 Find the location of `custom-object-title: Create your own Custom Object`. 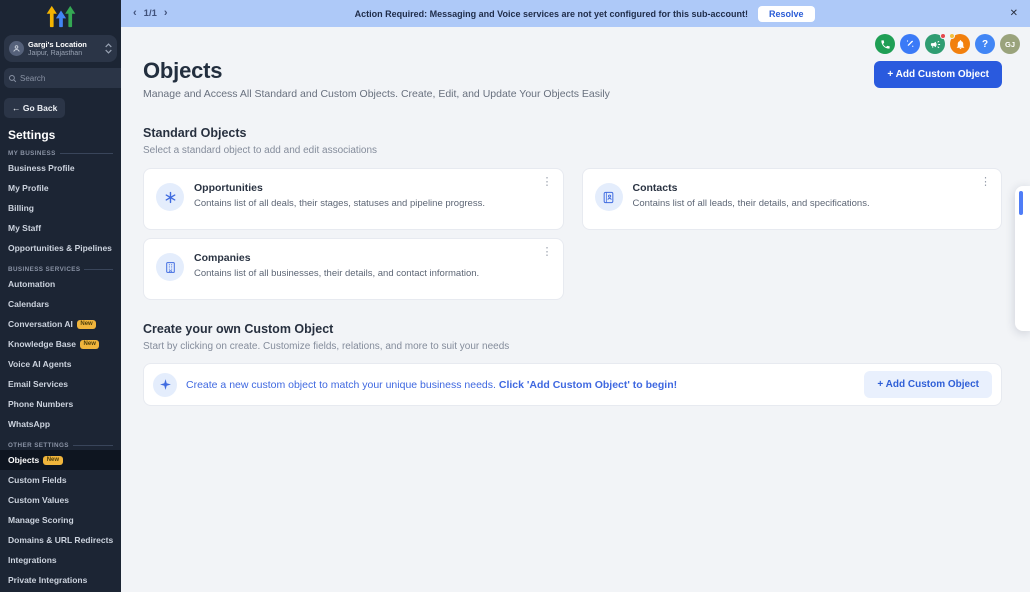

custom-object-title: Create your own Custom Object is located at coordinates (238, 329).